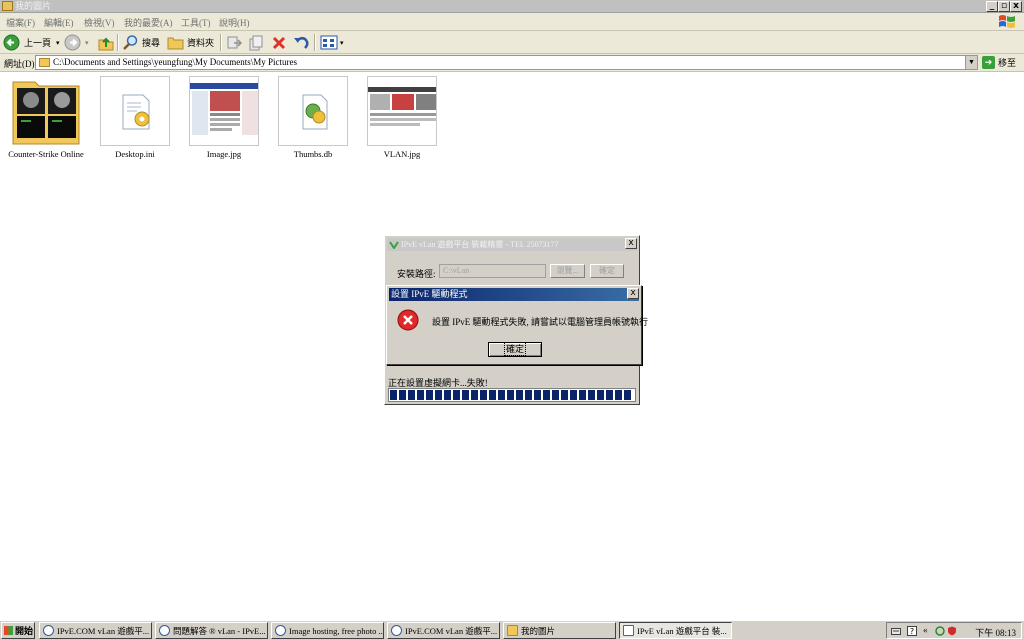 The height and width of the screenshot is (640, 1024). Describe the element at coordinates (106, 42) in the screenshot. I see `up-folder-button` at that location.